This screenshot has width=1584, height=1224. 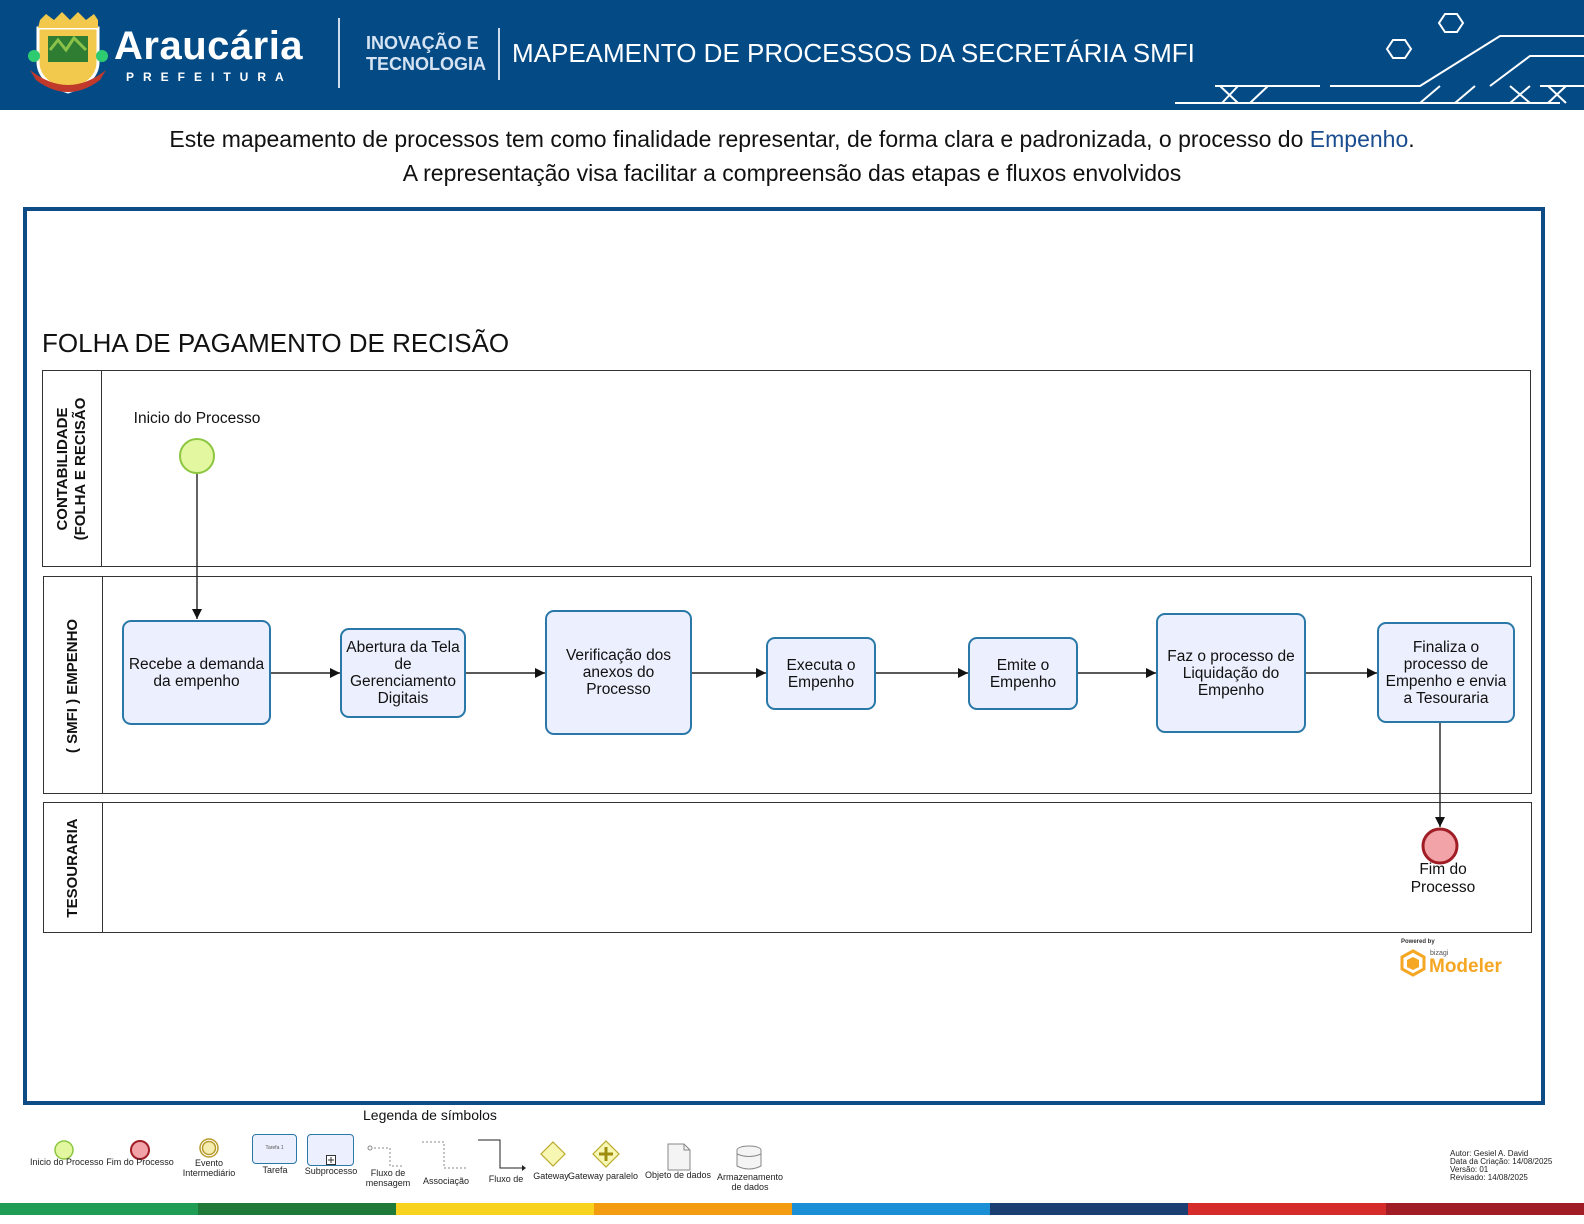 I want to click on end-event-label-line1: Fim do, so click(x=1443, y=869).